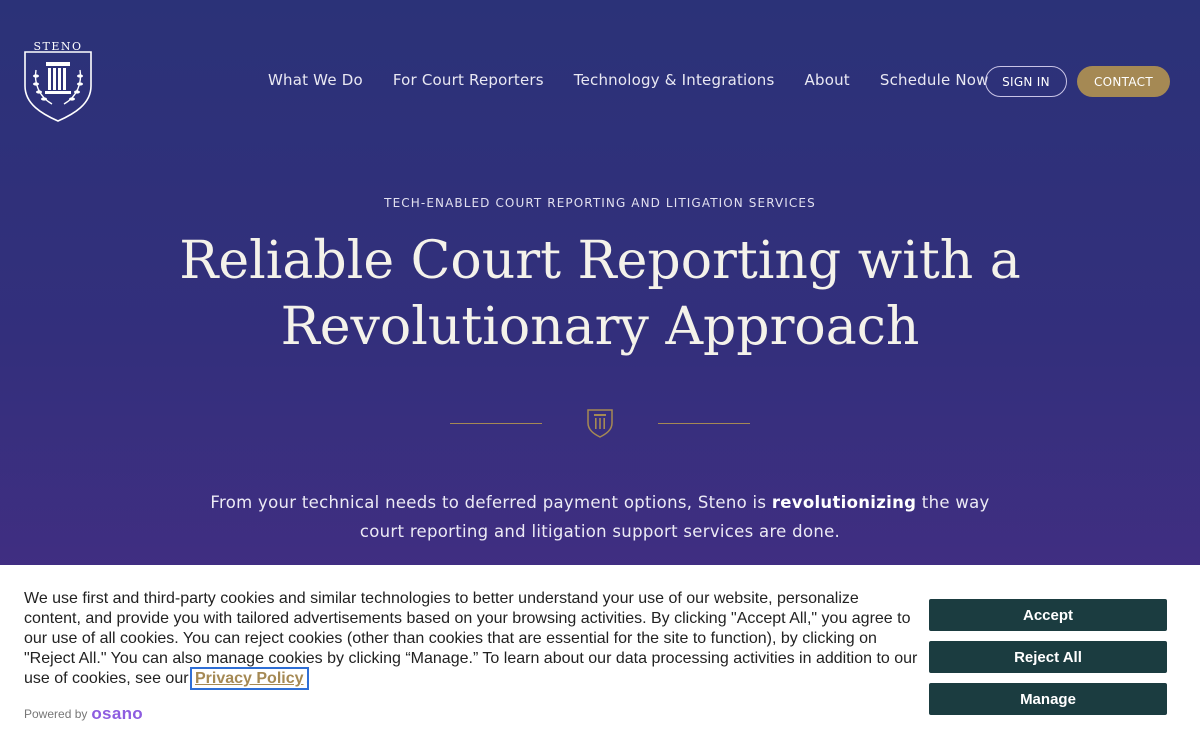 This screenshot has height=750, width=1200. I want to click on divider-line-left, so click(496, 423).